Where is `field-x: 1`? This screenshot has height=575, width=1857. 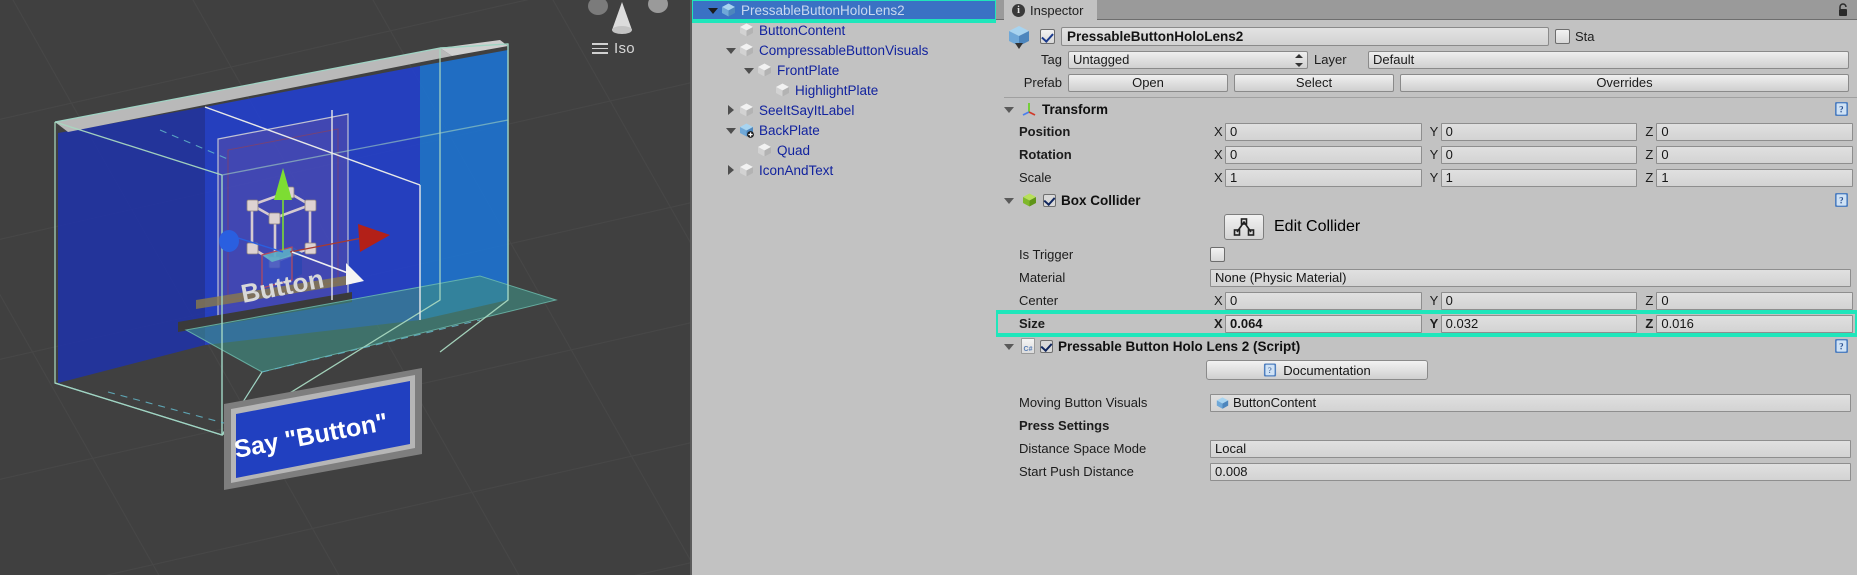
field-x: 1 is located at coordinates (1323, 177).